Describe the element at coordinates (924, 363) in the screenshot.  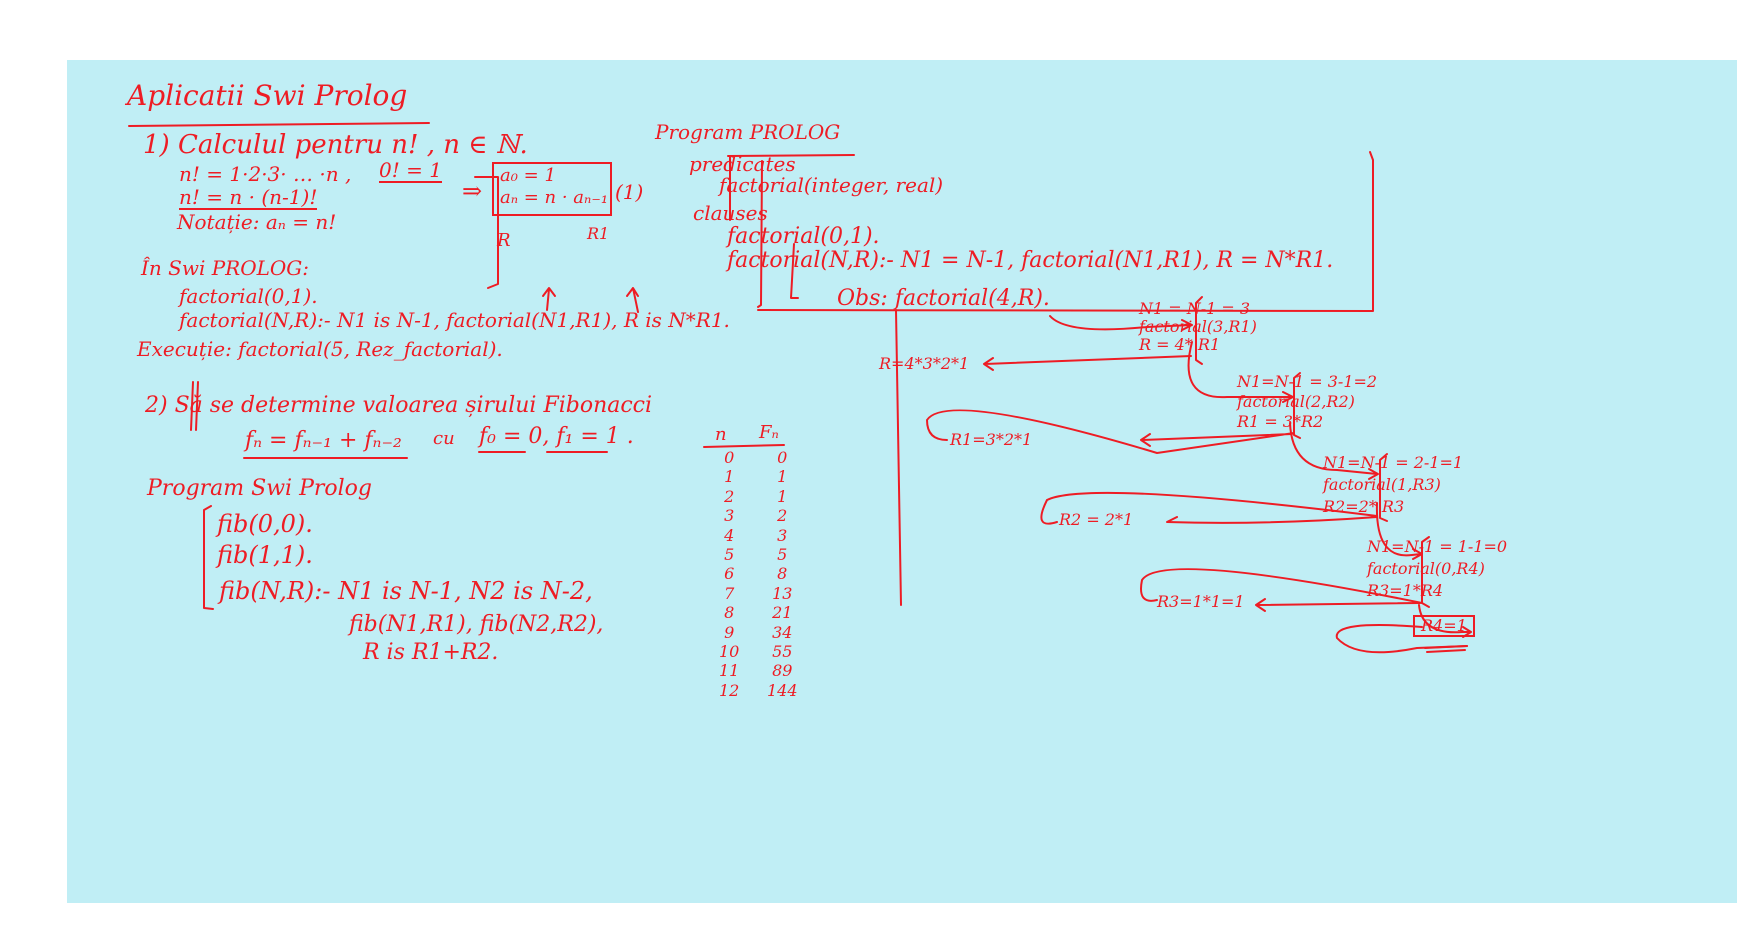
I see `trace-result-1: R=4*3*2*1` at that location.